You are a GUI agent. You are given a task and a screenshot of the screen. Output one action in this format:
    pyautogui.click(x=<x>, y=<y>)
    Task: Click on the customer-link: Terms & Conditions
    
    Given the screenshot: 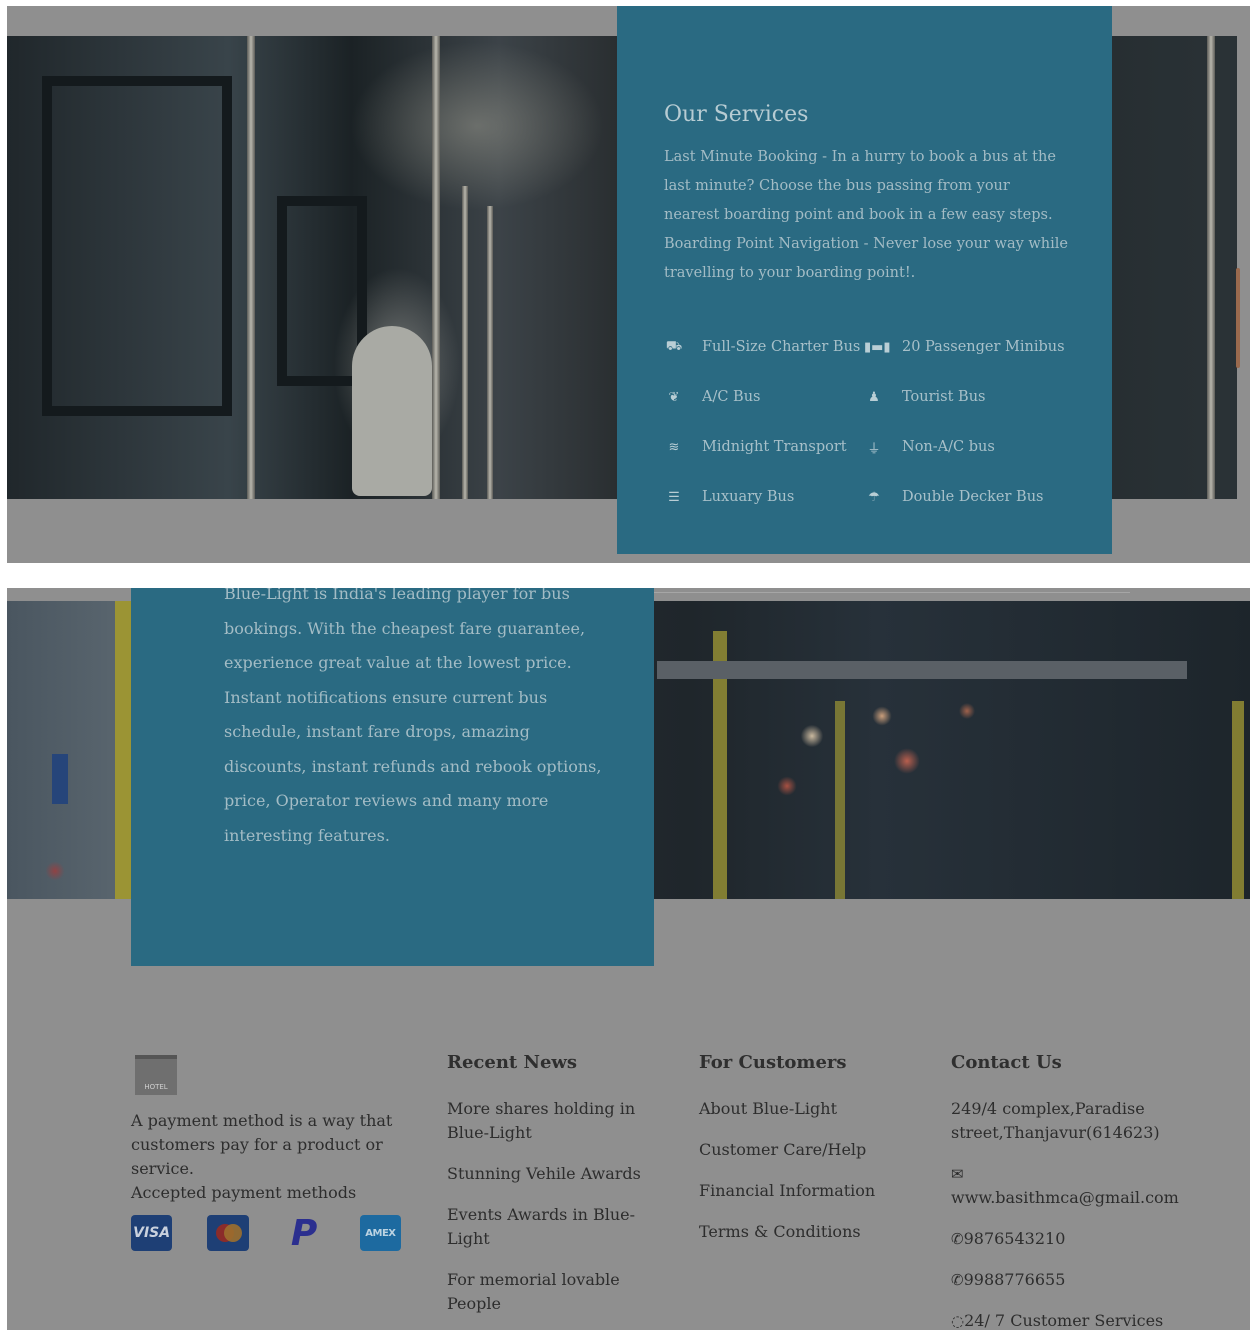 What is the action you would take?
    pyautogui.click(x=809, y=1232)
    